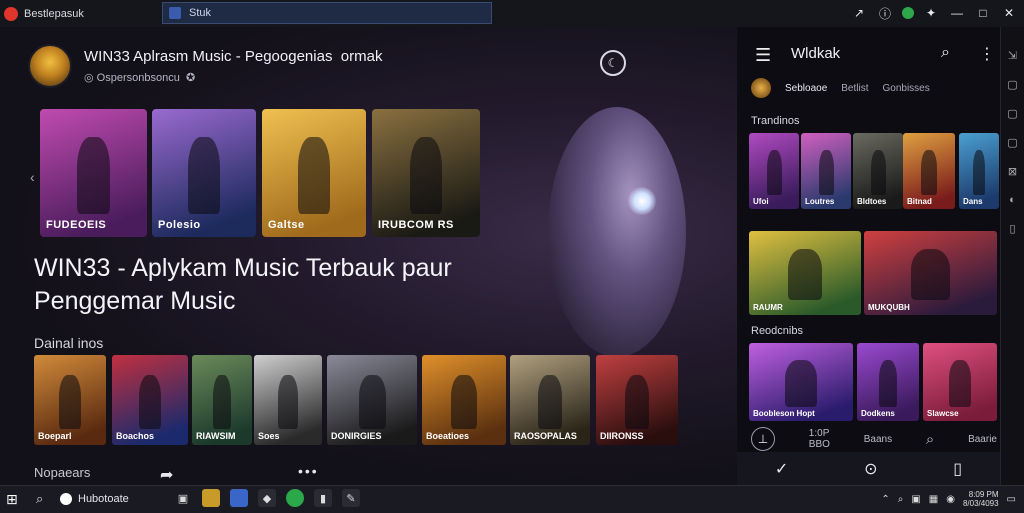 The height and width of the screenshot is (513, 1024). Describe the element at coordinates (859, 13) in the screenshot. I see `share-icon: ↗` at that location.